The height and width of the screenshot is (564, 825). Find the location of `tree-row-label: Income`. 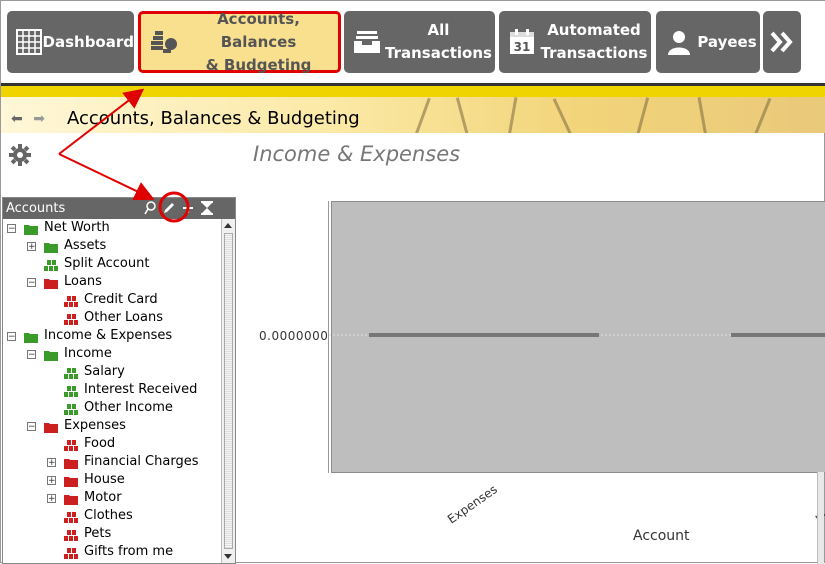

tree-row-label: Income is located at coordinates (88, 353).